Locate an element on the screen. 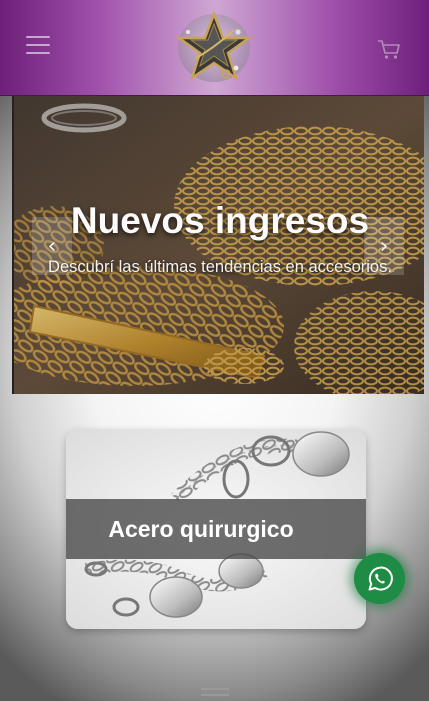  whatsapp-icon is located at coordinates (380, 578).